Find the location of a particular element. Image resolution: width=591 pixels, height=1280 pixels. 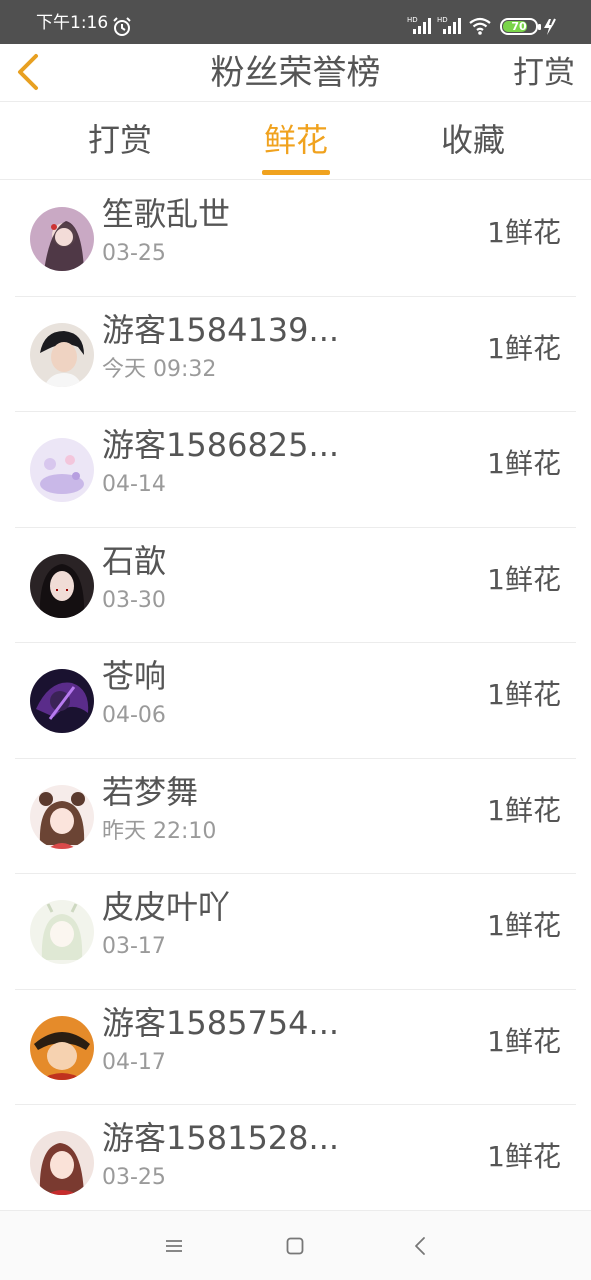

list-item: 游客1586825... 04-14 1鲜花 is located at coordinates (295, 470).